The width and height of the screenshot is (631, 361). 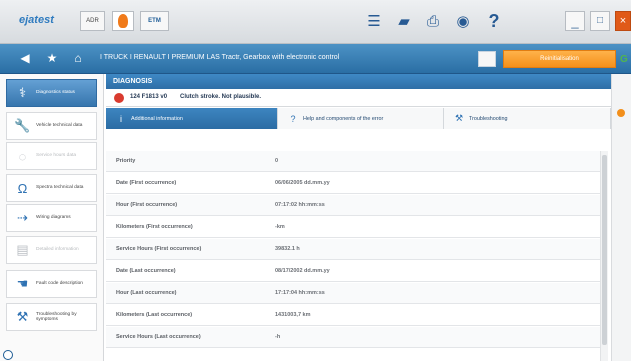 I want to click on etm-button: ETM, so click(x=154, y=21).